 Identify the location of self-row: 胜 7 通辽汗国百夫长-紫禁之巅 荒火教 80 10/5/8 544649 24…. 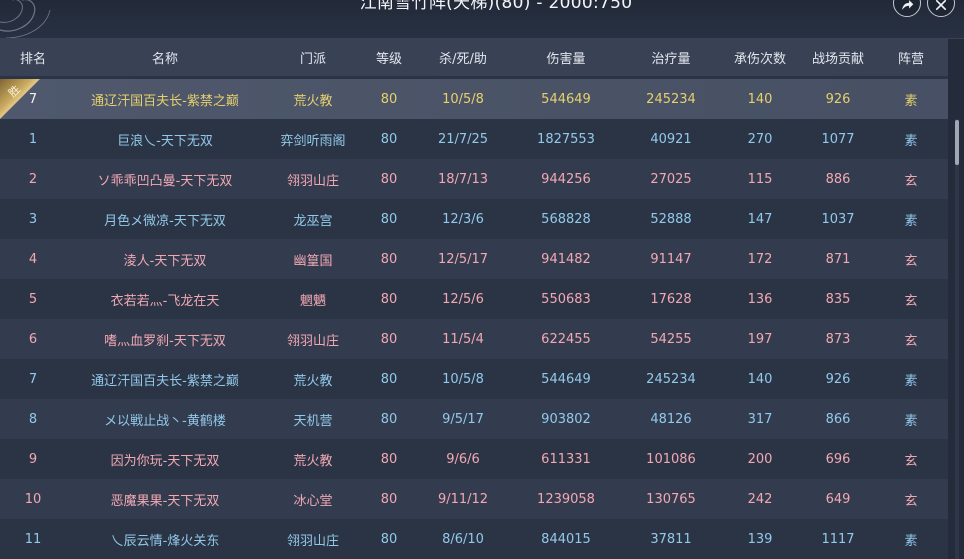
(474, 99).